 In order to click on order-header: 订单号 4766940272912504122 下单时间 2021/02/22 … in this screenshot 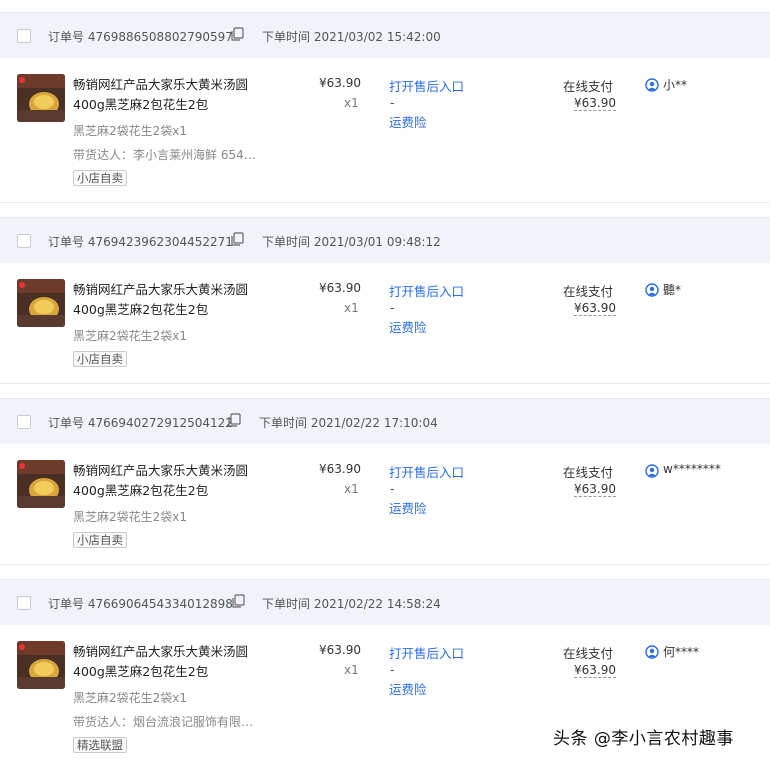, I will do `click(385, 421)`.